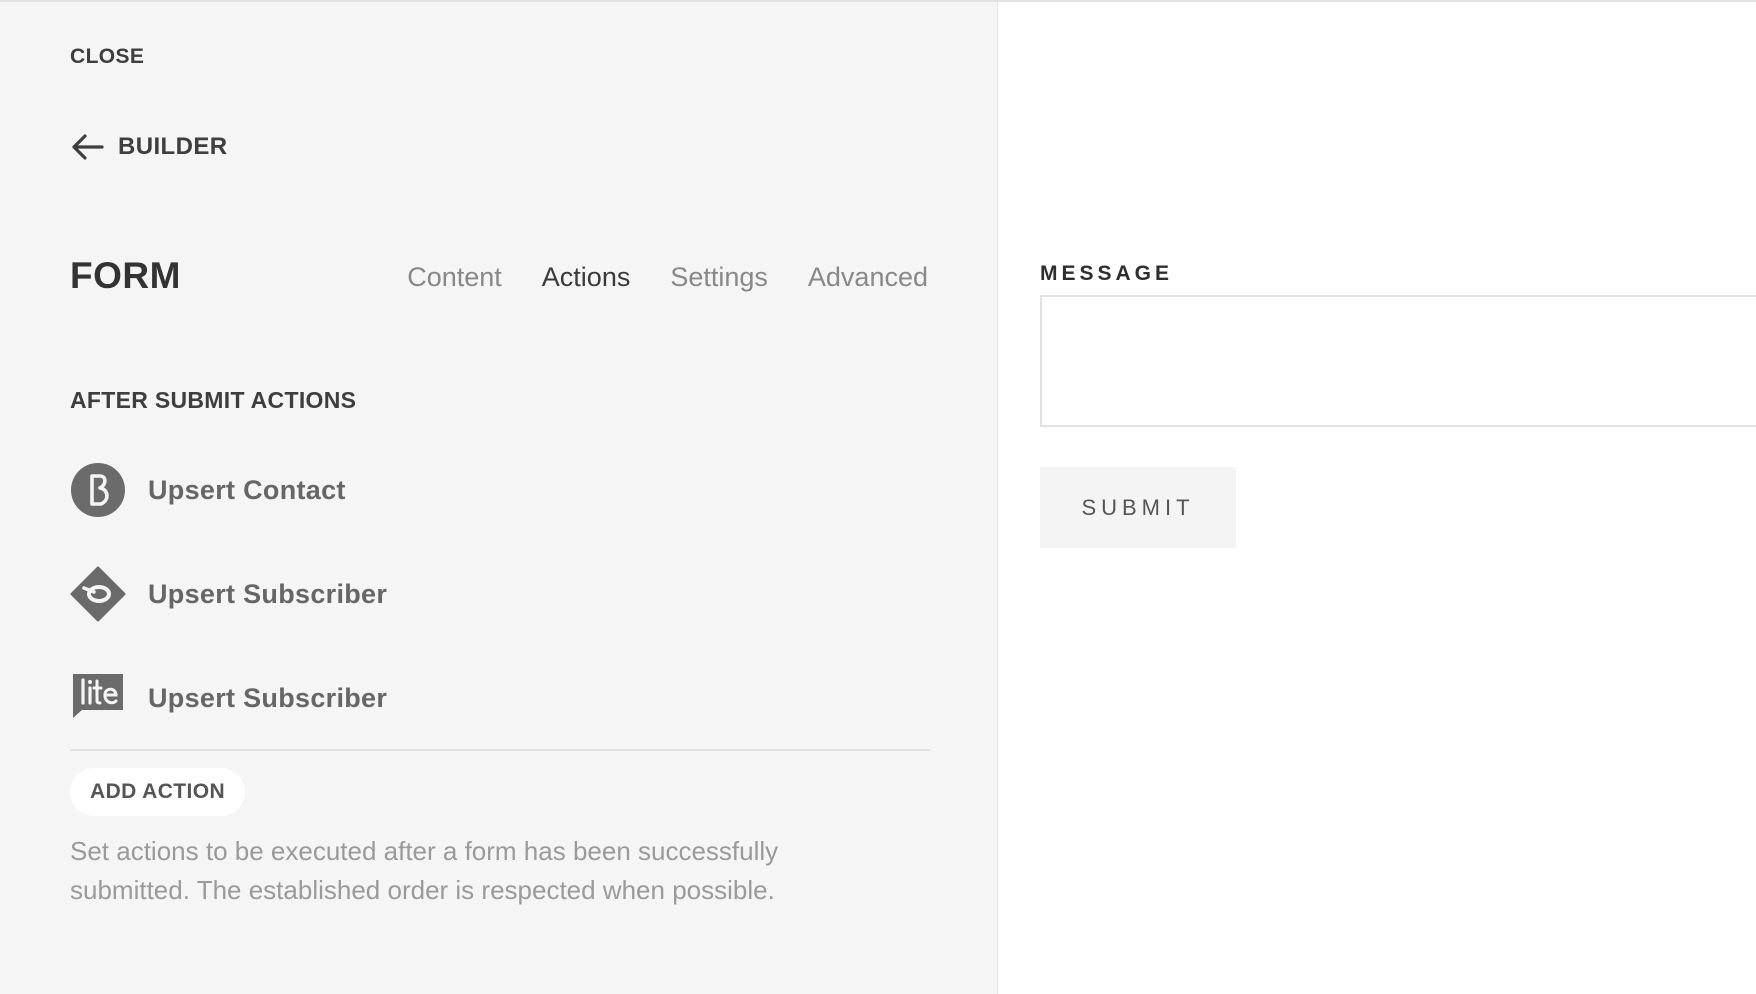 The width and height of the screenshot is (1756, 994). What do you see at coordinates (500, 750) in the screenshot?
I see `divider` at bounding box center [500, 750].